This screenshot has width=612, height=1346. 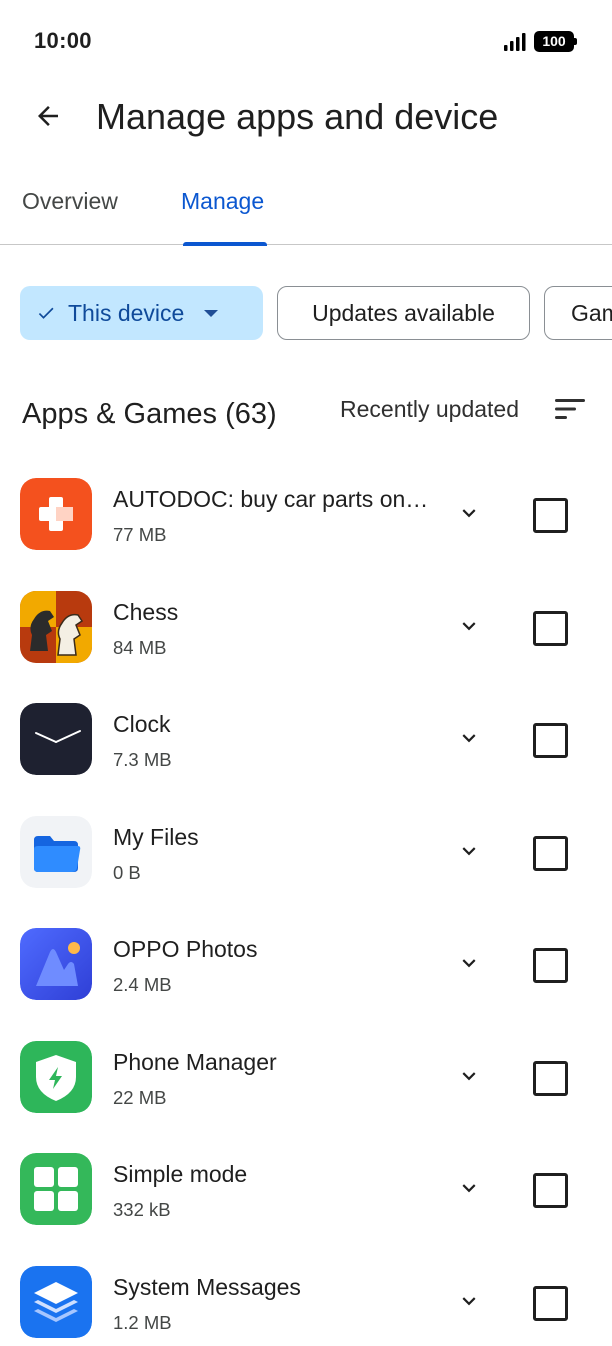 What do you see at coordinates (306, 739) in the screenshot?
I see `app-row-clock: Clock 7.3 MB` at bounding box center [306, 739].